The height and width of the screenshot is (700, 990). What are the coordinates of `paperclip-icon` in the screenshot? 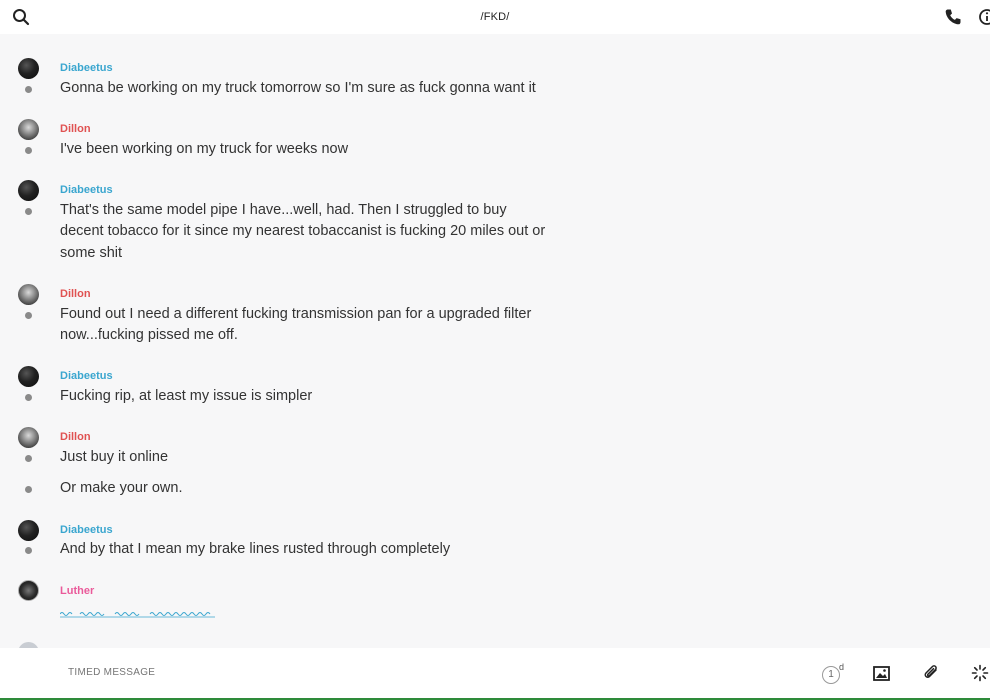 It's located at (931, 673).